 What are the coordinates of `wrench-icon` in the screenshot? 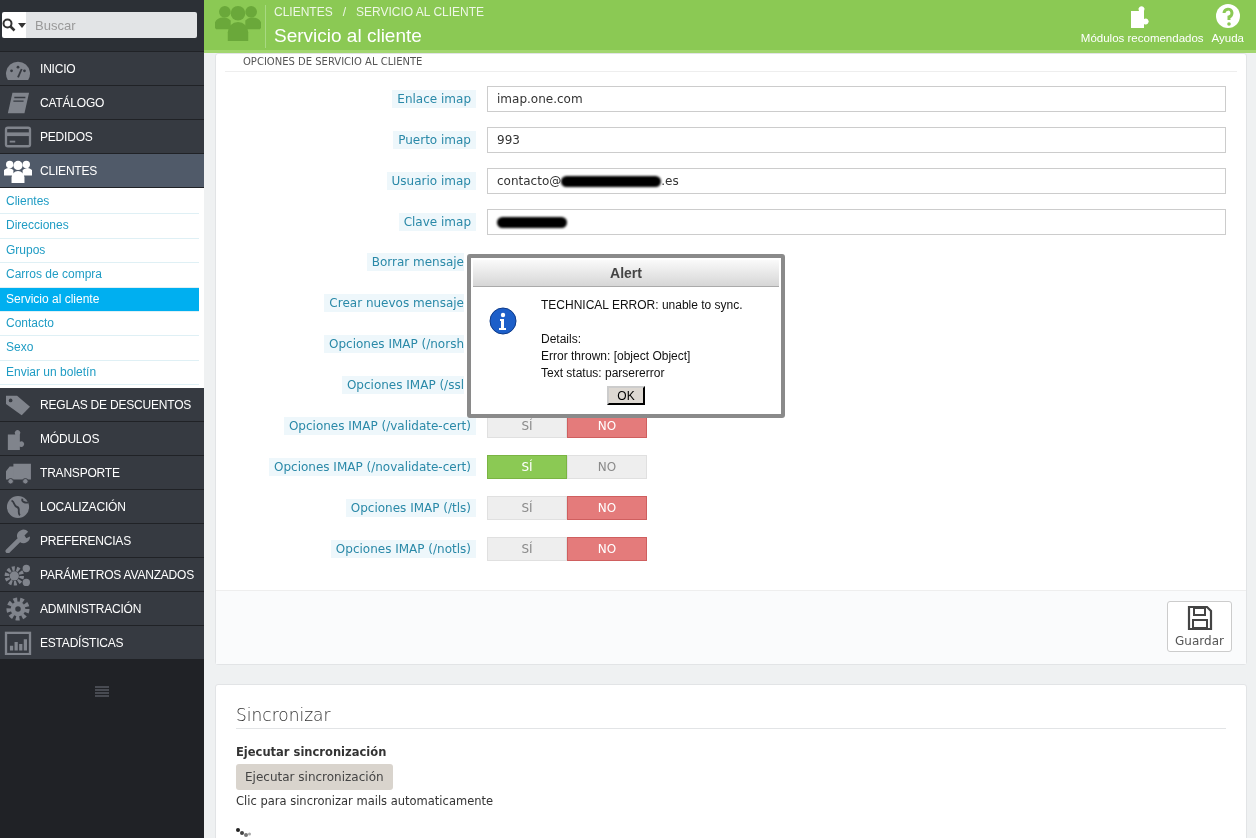 It's located at (18, 540).